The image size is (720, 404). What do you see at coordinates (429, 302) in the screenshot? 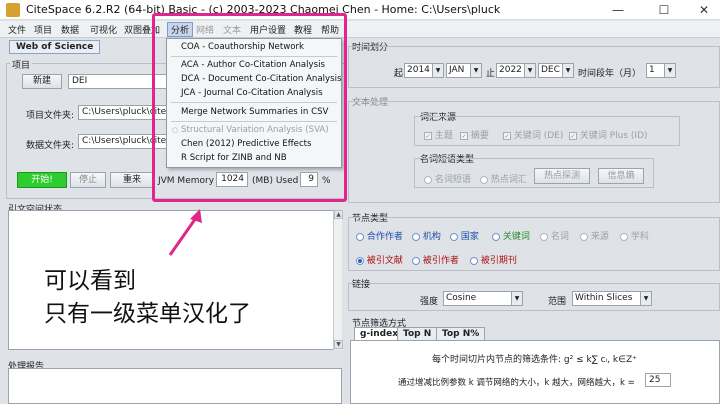
I see `strength-label: 强度` at bounding box center [429, 302].